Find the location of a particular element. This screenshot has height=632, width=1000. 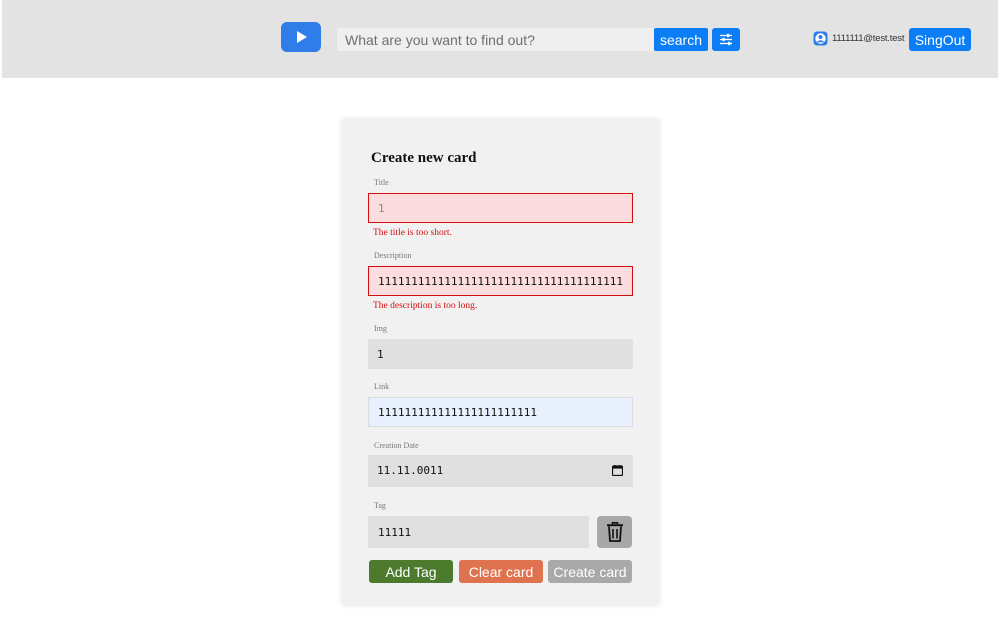

title-error: The title is too short. is located at coordinates (412, 233).